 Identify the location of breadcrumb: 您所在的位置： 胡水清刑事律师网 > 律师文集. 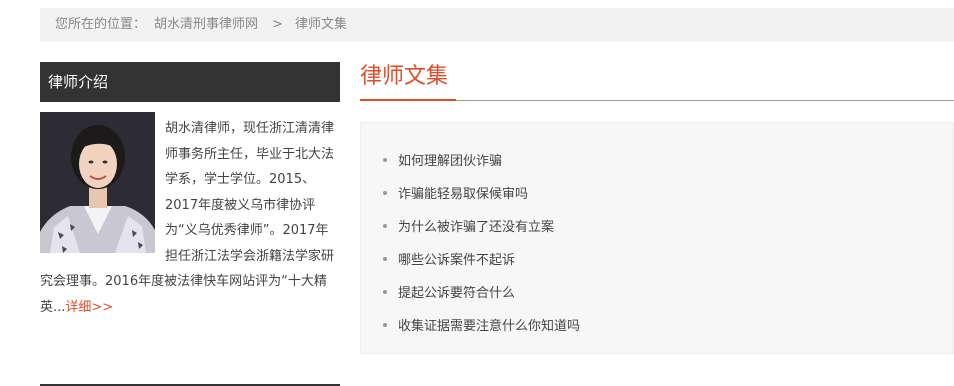
(497, 25).